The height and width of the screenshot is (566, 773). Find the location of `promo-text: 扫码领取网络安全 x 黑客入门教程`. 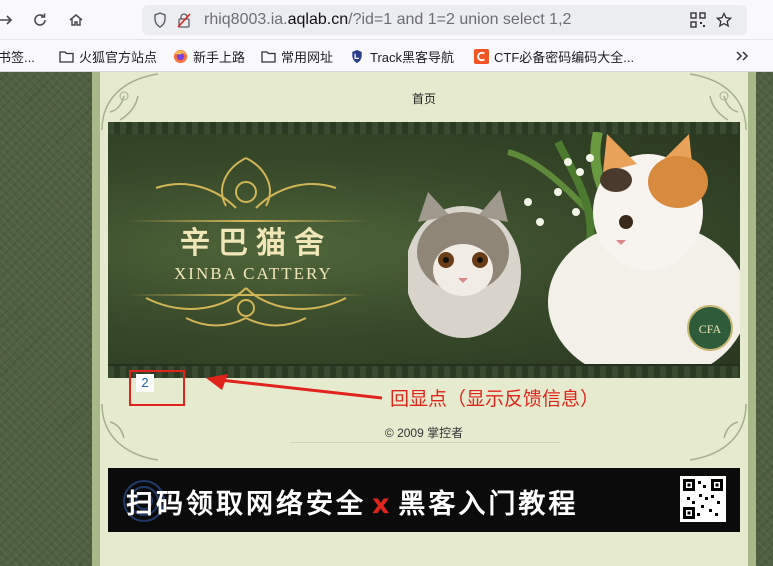

promo-text: 扫码领取网络安全 x 黑客入门教程 is located at coordinates (352, 501).